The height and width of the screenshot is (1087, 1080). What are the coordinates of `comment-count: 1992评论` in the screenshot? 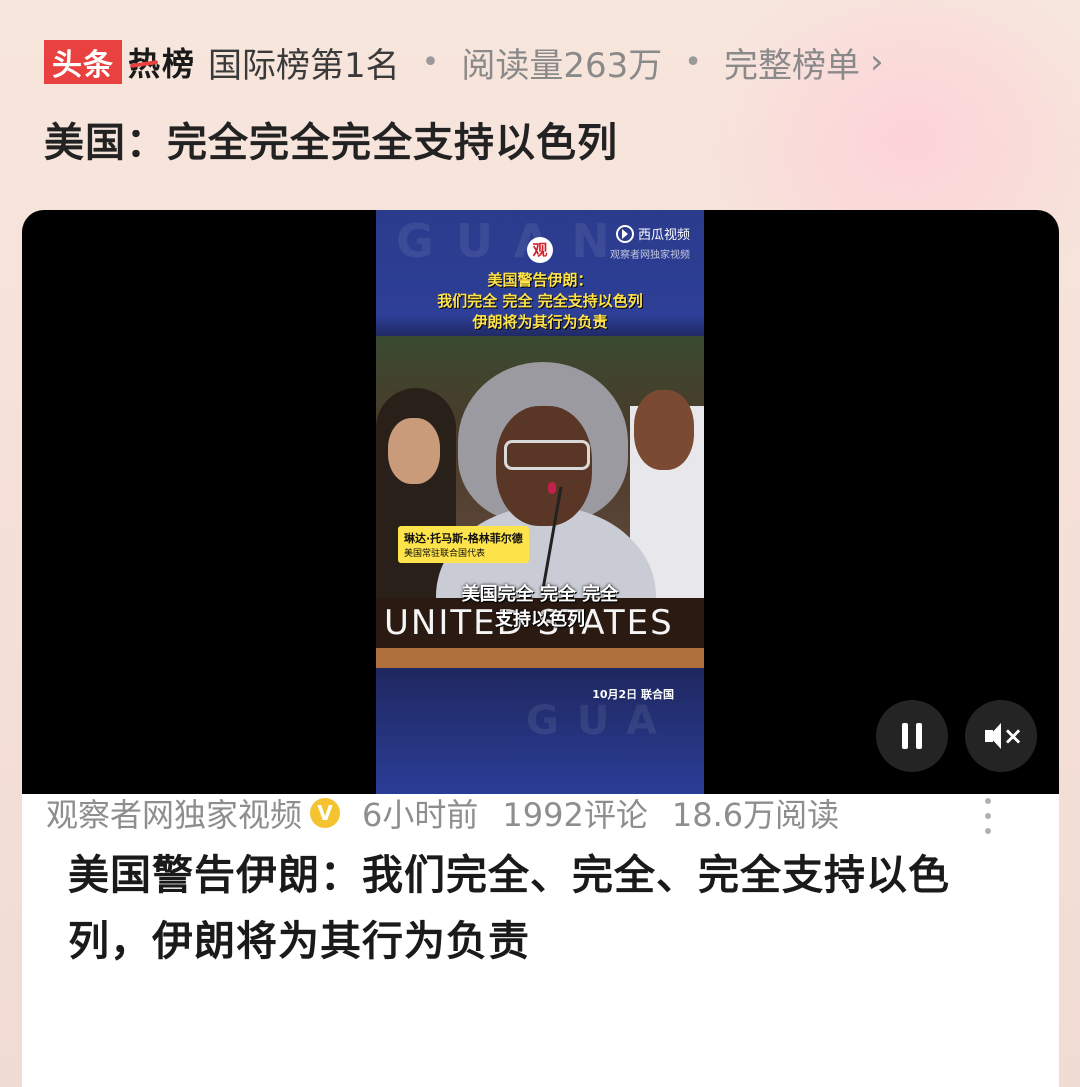 It's located at (574, 813).